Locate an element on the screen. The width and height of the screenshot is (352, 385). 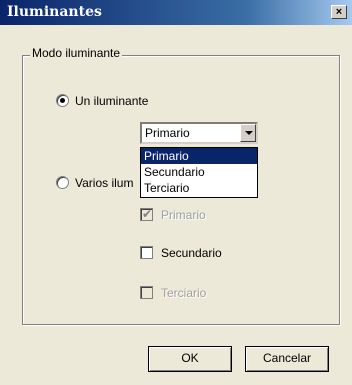
ok-button: OK is located at coordinates (190, 359).